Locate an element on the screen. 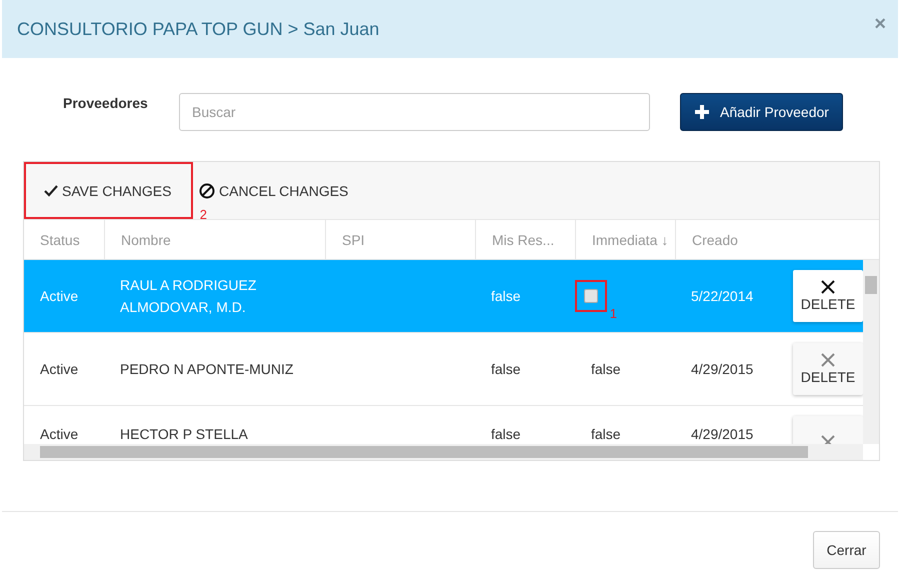 The image size is (903, 577). table-cell-text: RAUL A RODRIGUEZ ALMODOVAR, M.D. is located at coordinates (188, 296).